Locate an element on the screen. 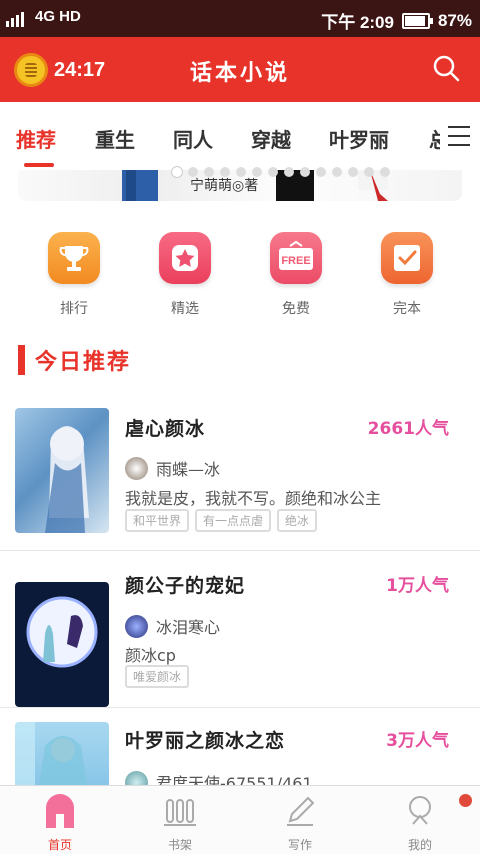 The width and height of the screenshot is (480, 854). nav-profile: 我的 is located at coordinates (420, 823).